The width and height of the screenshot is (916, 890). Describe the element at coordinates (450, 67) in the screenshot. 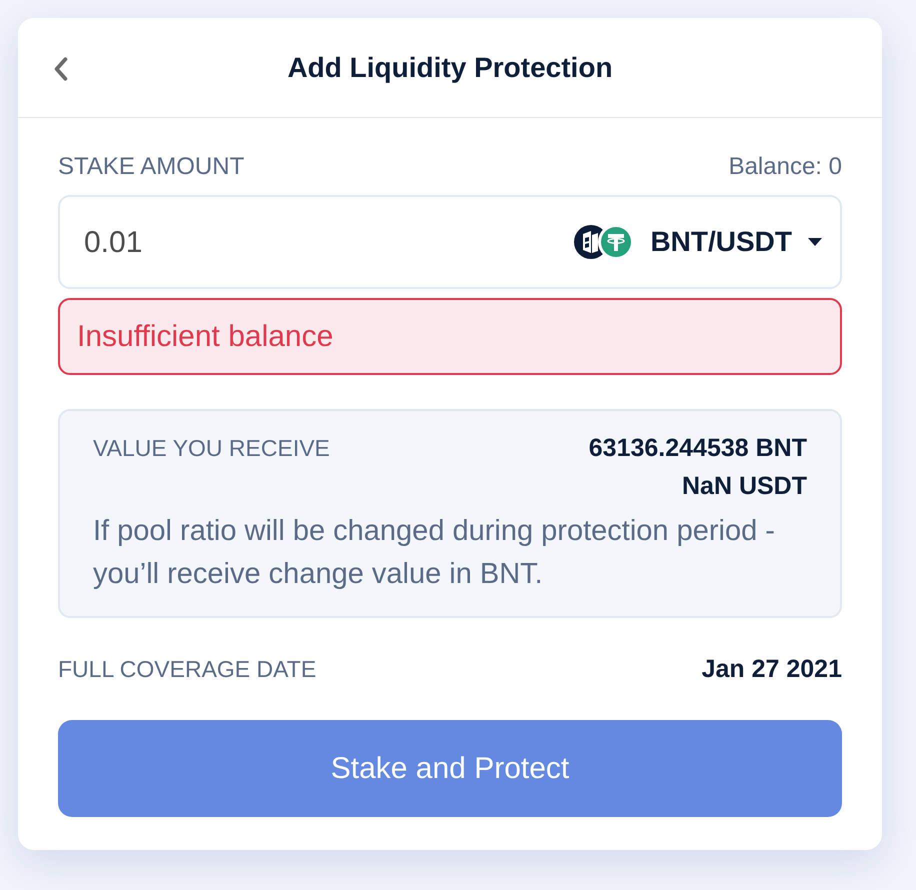

I see `window-title: Add Liquidity Protection` at that location.